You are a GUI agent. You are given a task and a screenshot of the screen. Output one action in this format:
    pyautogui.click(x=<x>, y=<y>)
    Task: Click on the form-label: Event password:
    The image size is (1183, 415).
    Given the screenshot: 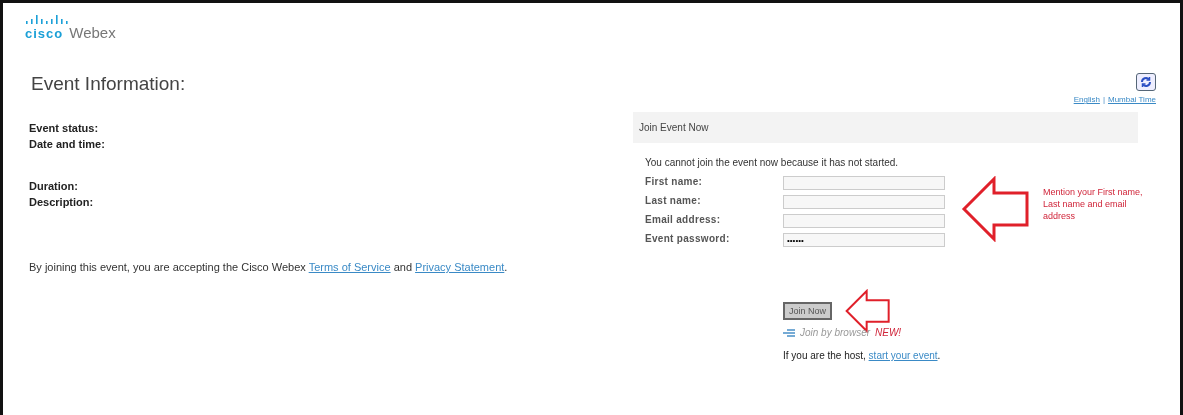 What is the action you would take?
    pyautogui.click(x=688, y=239)
    